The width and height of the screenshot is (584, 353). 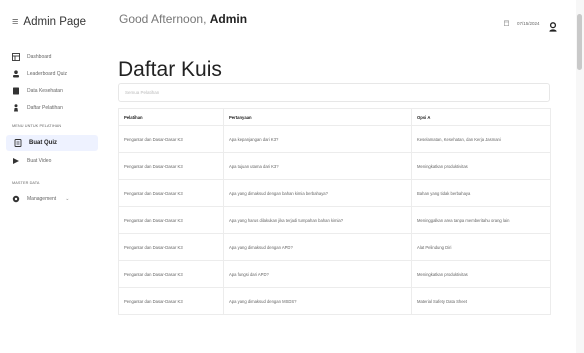 I want to click on sidebar-item-label: Leaderboard Quiz, so click(x=47, y=74).